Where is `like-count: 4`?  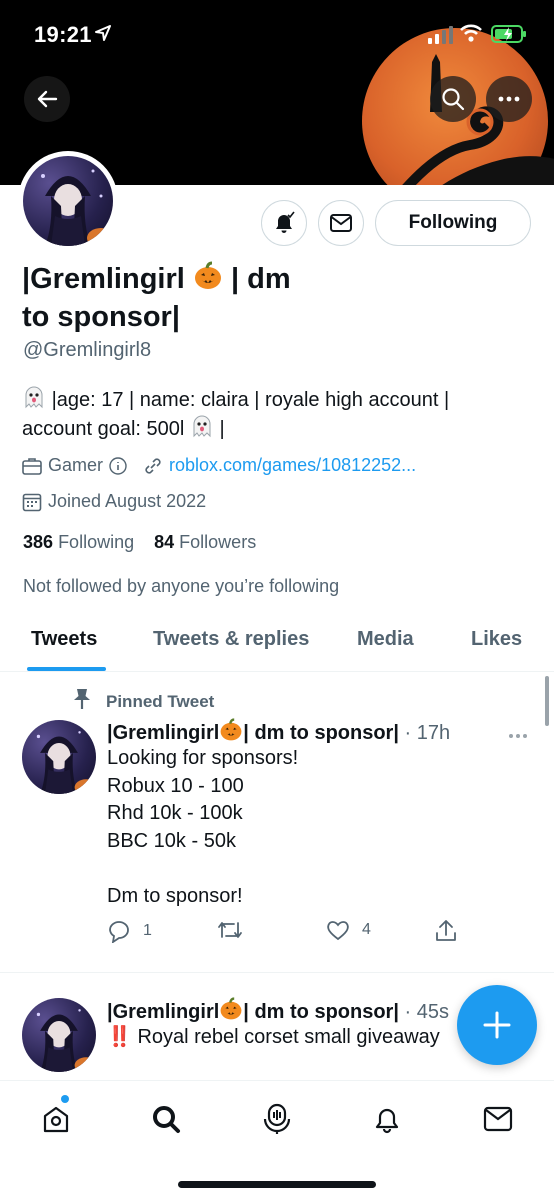
like-count: 4 is located at coordinates (366, 929).